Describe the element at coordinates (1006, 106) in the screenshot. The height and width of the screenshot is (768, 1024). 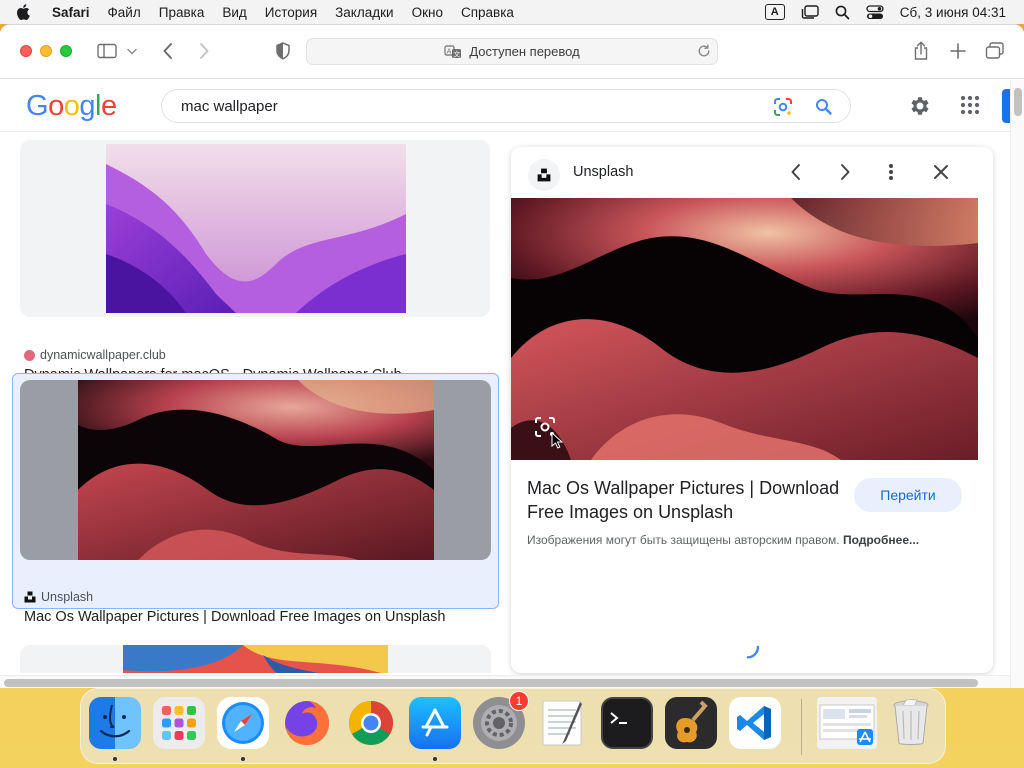
I see `sign-in-button` at that location.